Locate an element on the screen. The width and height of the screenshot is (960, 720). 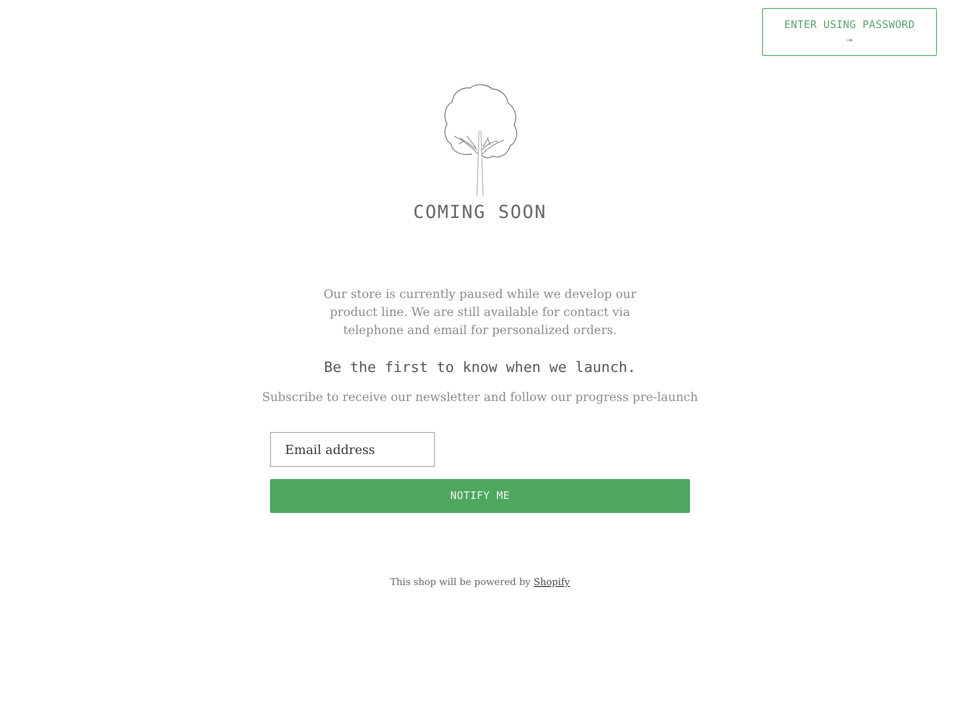
notify-button: NOTIFY ME is located at coordinates (480, 496).